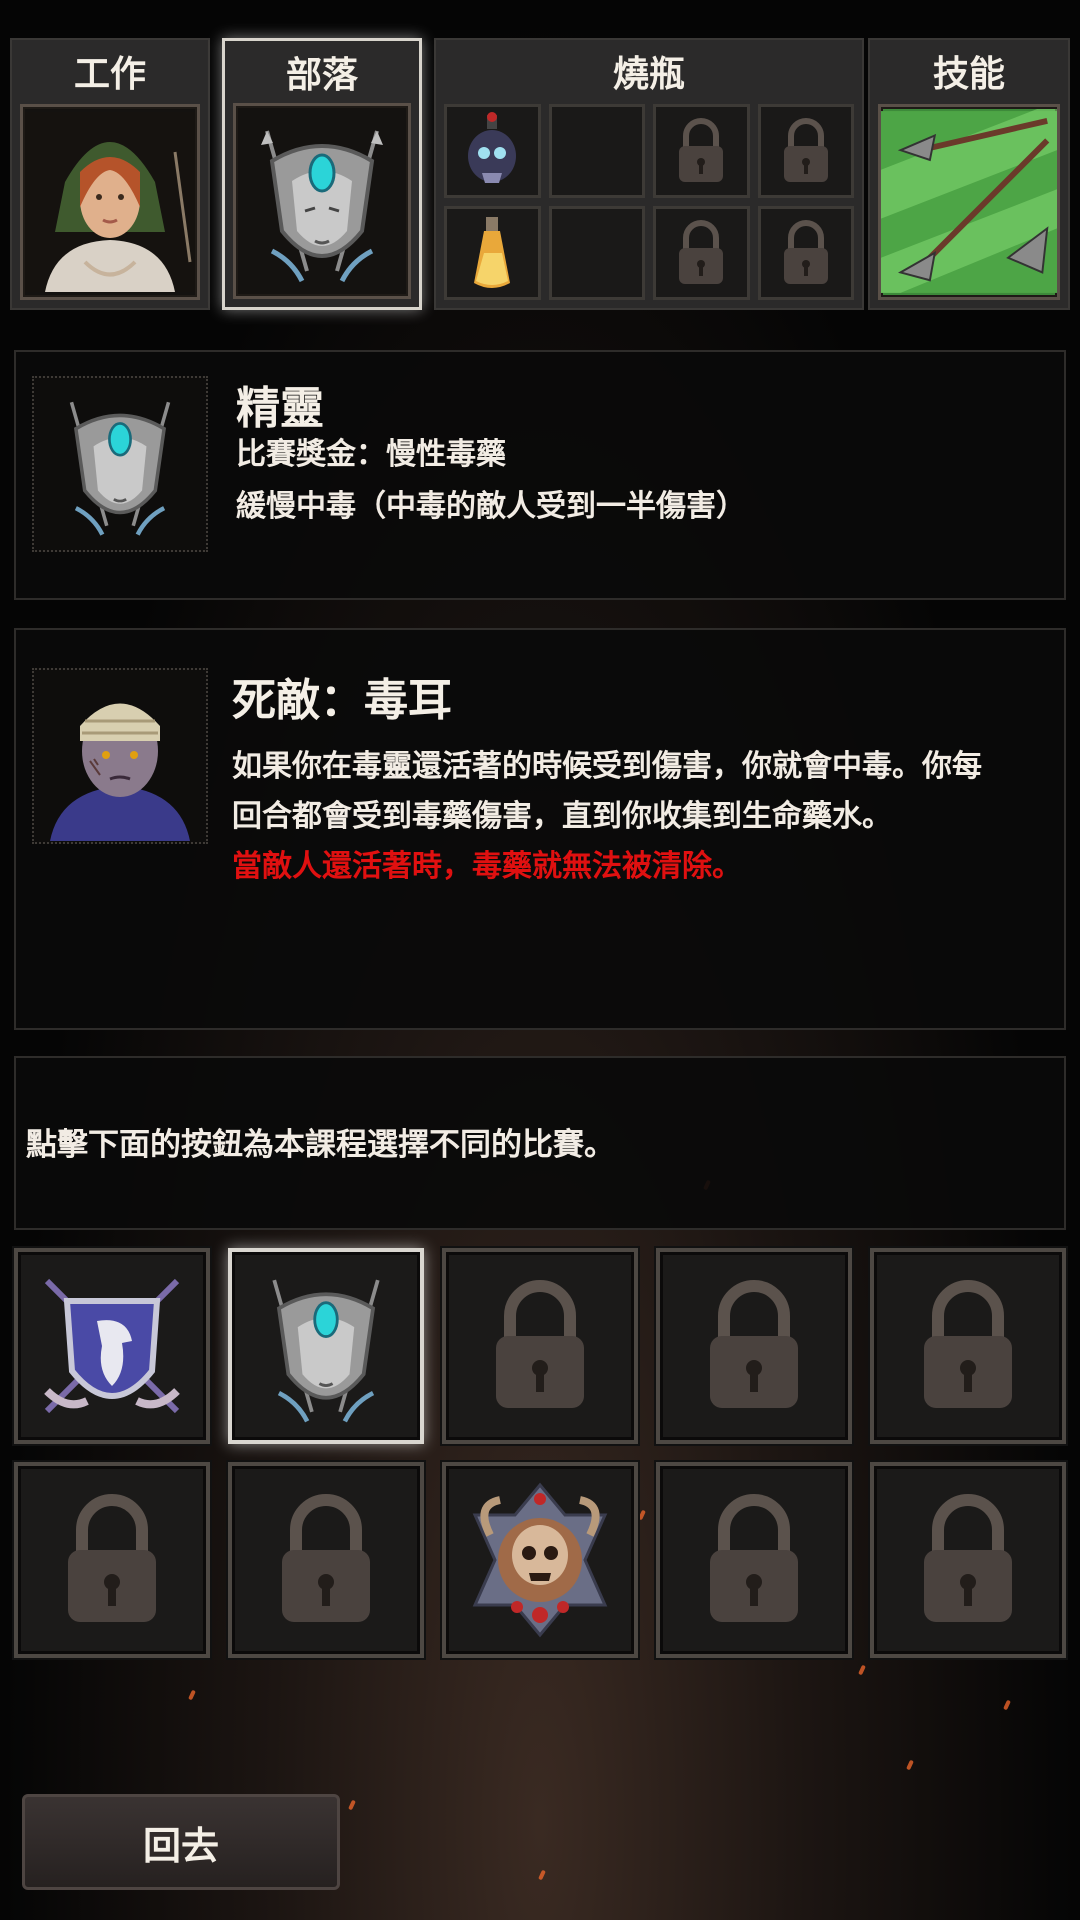  I want to click on flask-slots, so click(649, 202).